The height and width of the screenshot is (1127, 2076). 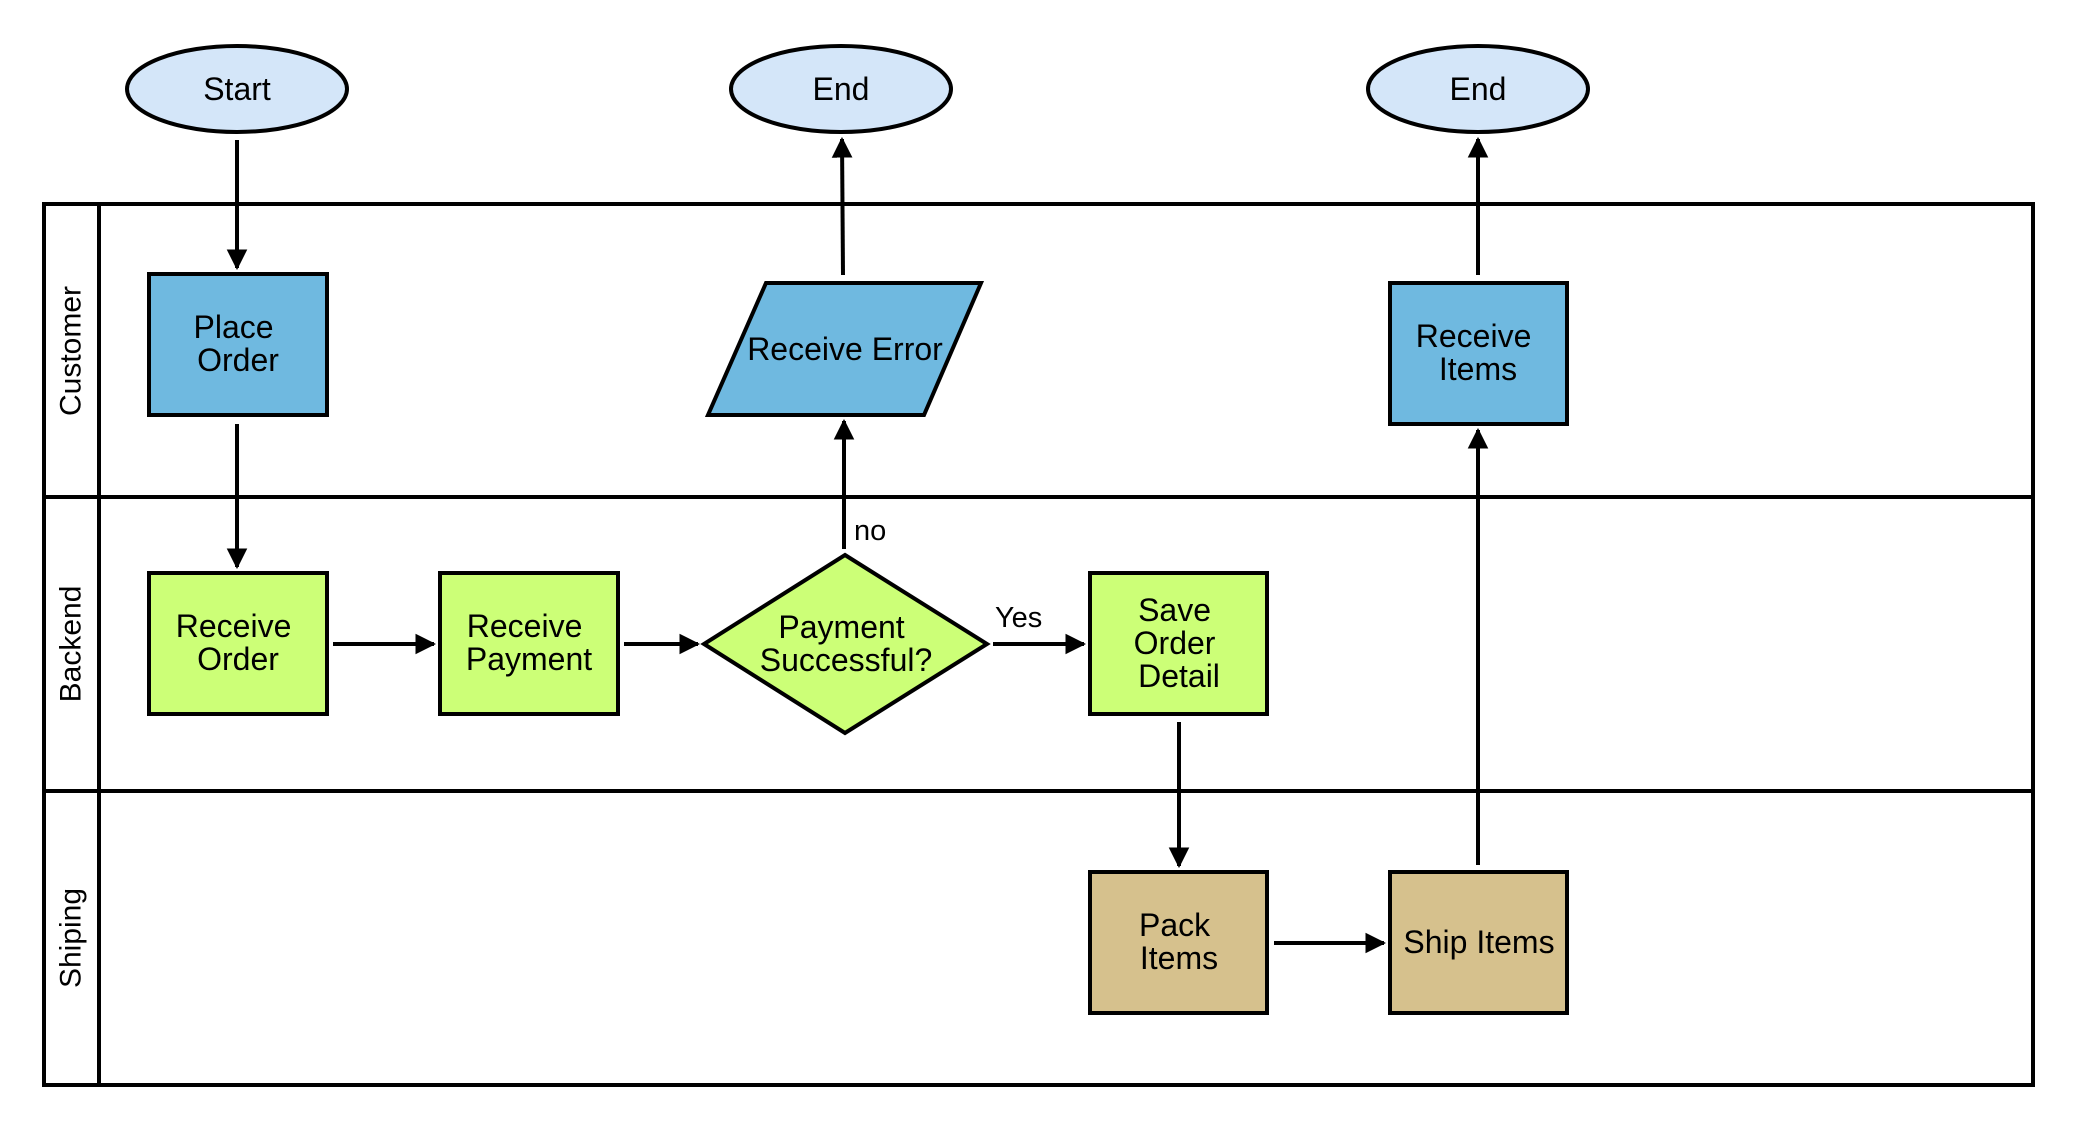 I want to click on lane-customer: Customer, so click(x=71, y=351).